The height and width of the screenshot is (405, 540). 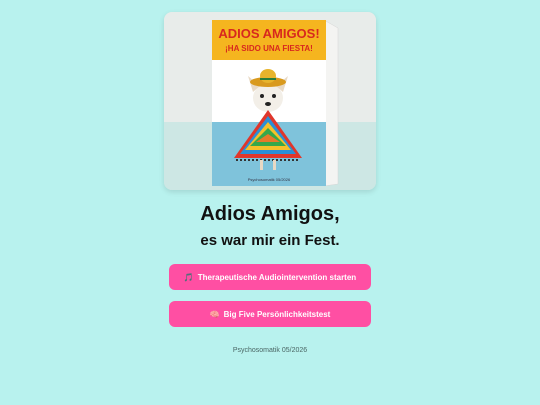 I want to click on big-five-test-button: 🧠 Big Five Persönlichkeitstest, so click(x=270, y=314).